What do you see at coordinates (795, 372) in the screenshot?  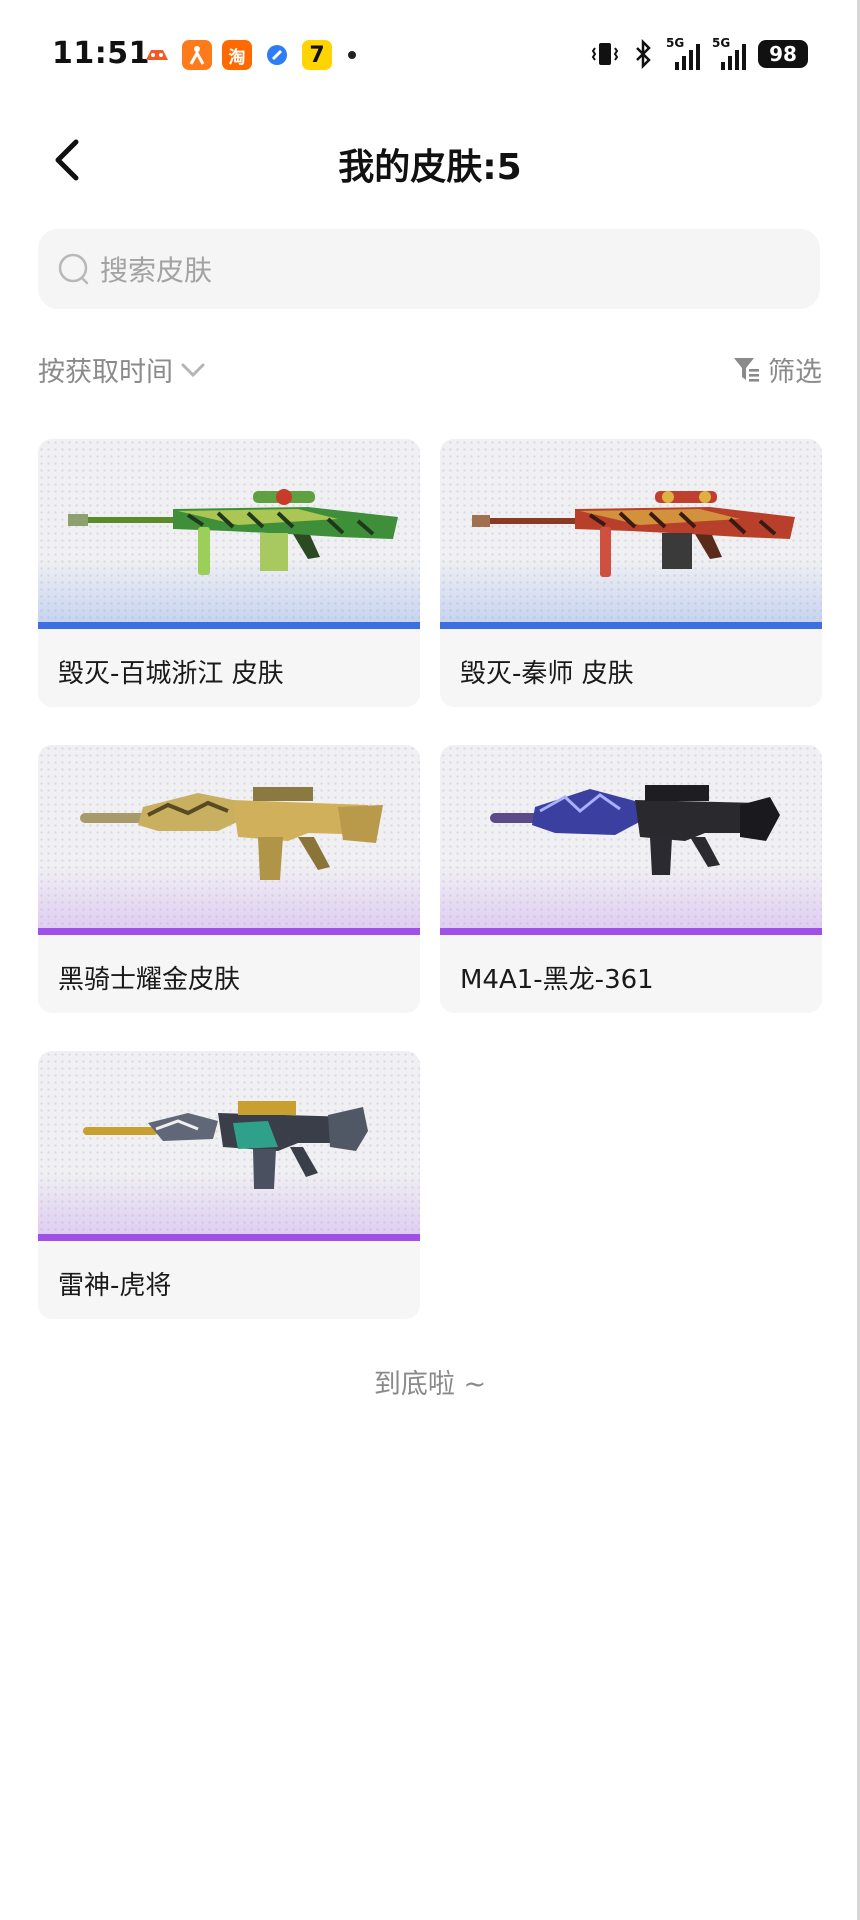 I see `filter-label: 筛选` at bounding box center [795, 372].